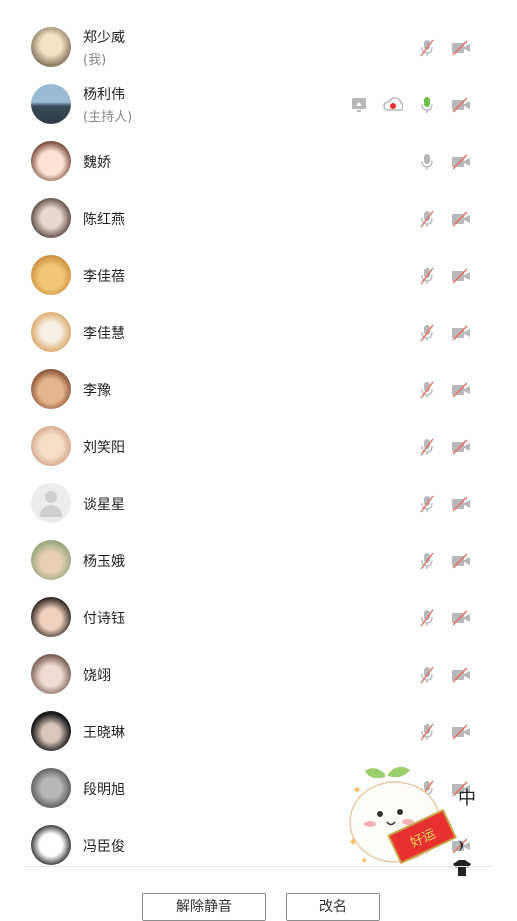 This screenshot has width=517, height=921. Describe the element at coordinates (104, 505) in the screenshot. I see `participant-name: 谈星星` at that location.